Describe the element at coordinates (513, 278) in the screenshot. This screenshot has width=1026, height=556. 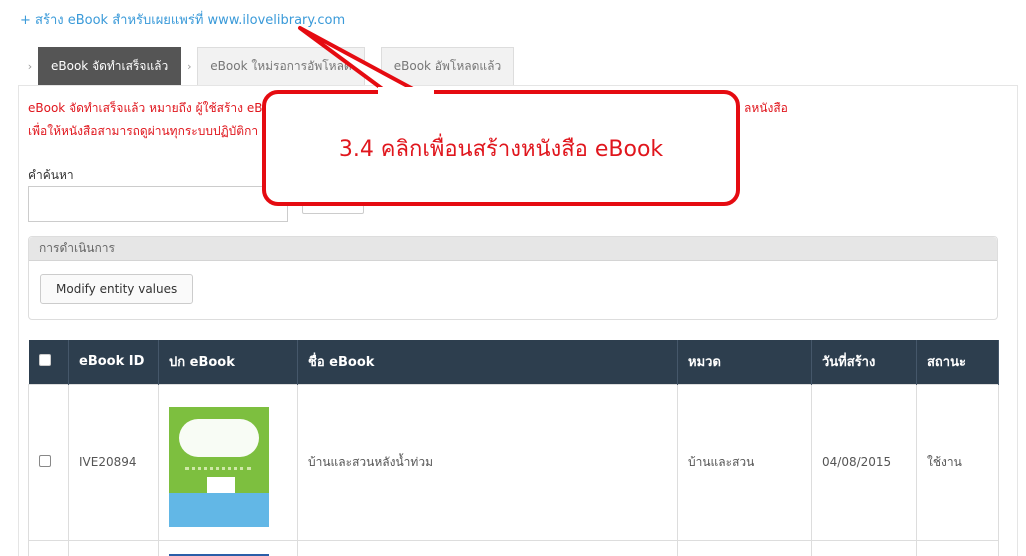
I see `operations-panel: การดำเนินการ Modify entity values` at that location.